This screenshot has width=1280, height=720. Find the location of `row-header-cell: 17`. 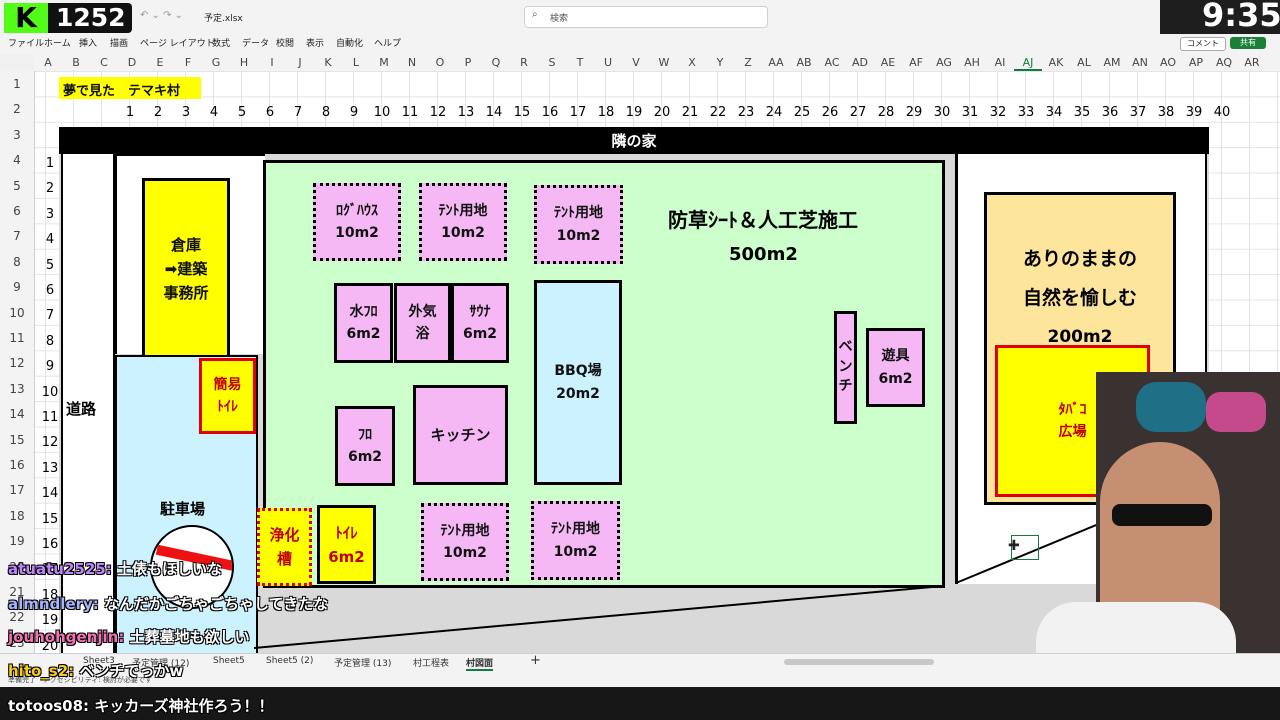

row-header-cell: 17 is located at coordinates (17, 490).